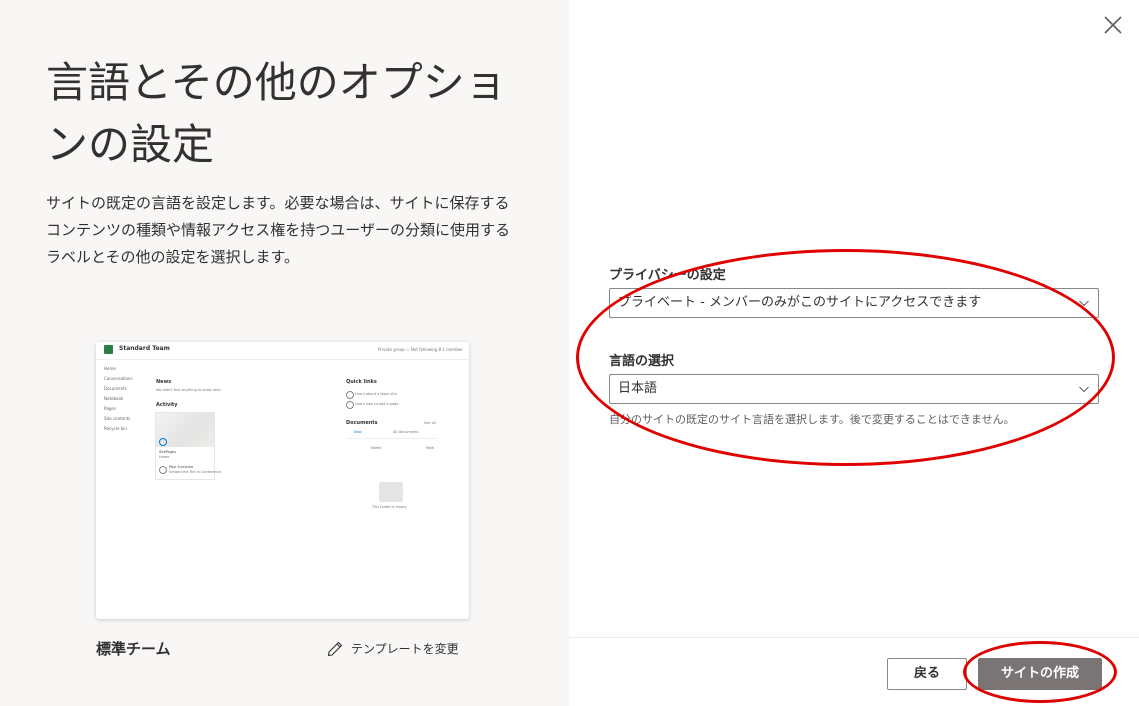  Describe the element at coordinates (406, 432) in the screenshot. I see `preview-all-documents: All Documents` at that location.